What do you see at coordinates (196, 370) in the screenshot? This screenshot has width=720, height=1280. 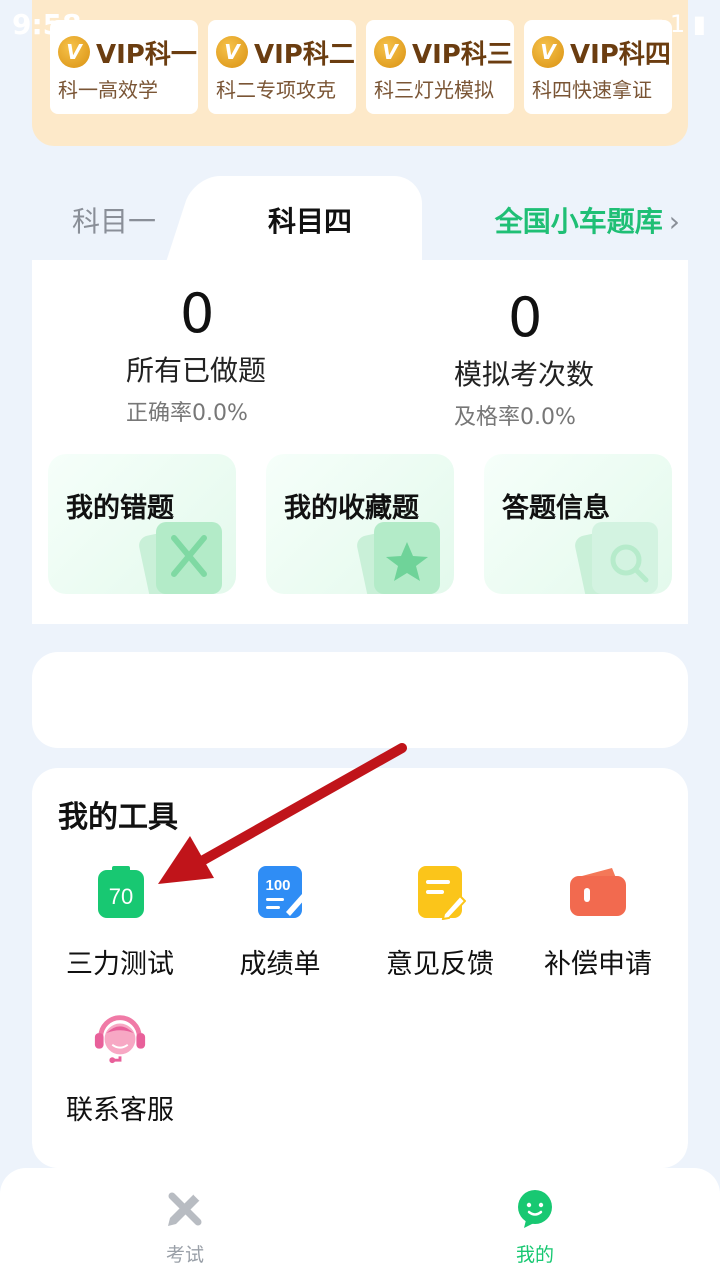 I see `stat-done-label: 所有已做题` at bounding box center [196, 370].